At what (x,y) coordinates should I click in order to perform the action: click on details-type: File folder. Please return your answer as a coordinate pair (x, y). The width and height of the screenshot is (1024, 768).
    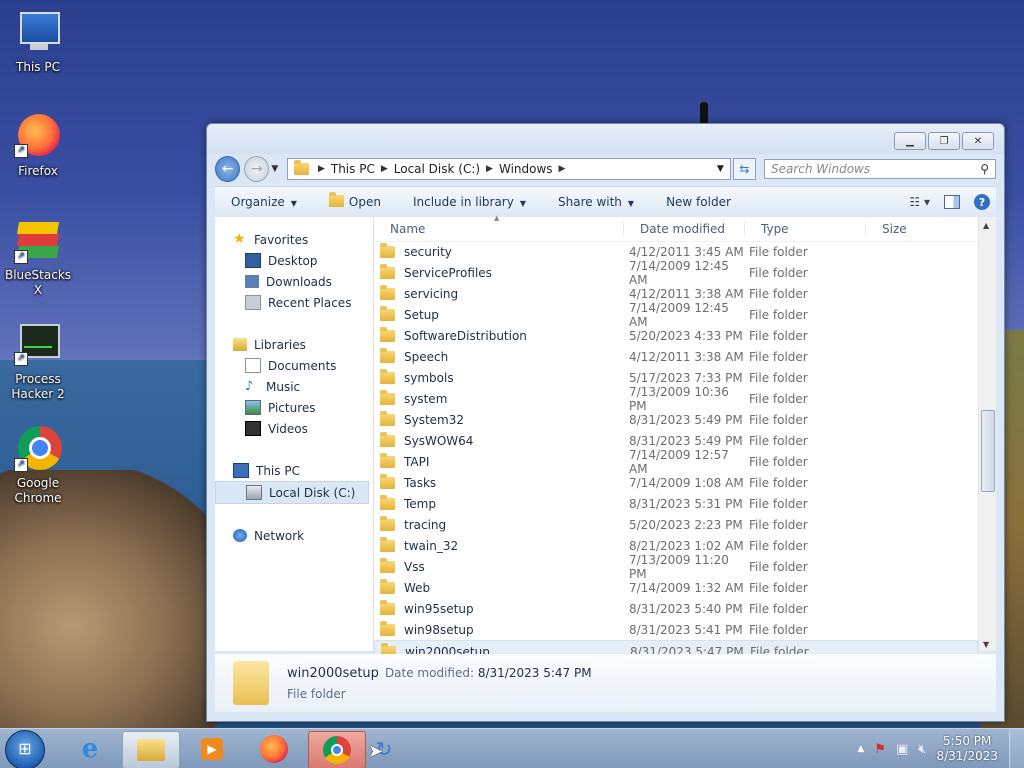
    Looking at the image, I should click on (316, 693).